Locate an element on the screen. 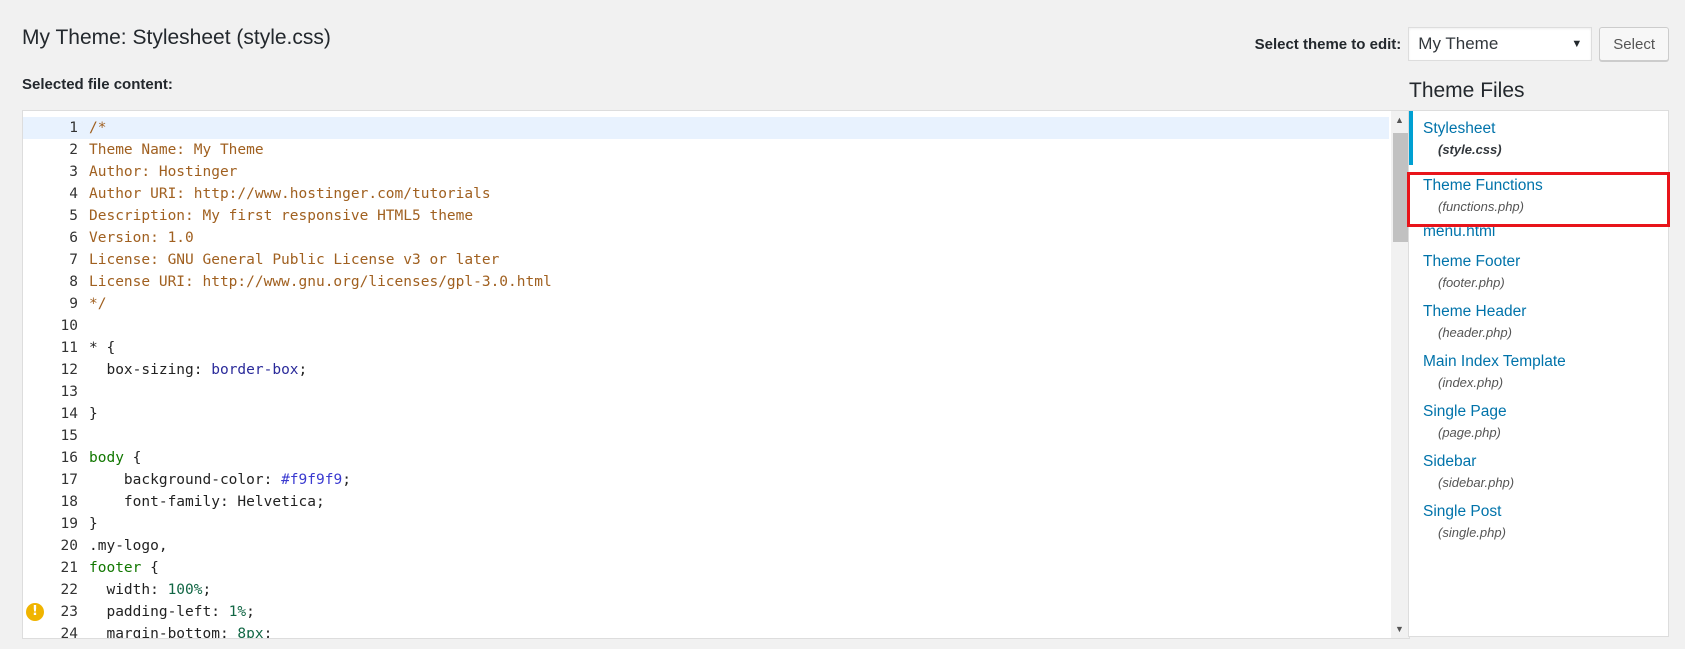 This screenshot has width=1685, height=649. line-number: 9 is located at coordinates (73, 304).